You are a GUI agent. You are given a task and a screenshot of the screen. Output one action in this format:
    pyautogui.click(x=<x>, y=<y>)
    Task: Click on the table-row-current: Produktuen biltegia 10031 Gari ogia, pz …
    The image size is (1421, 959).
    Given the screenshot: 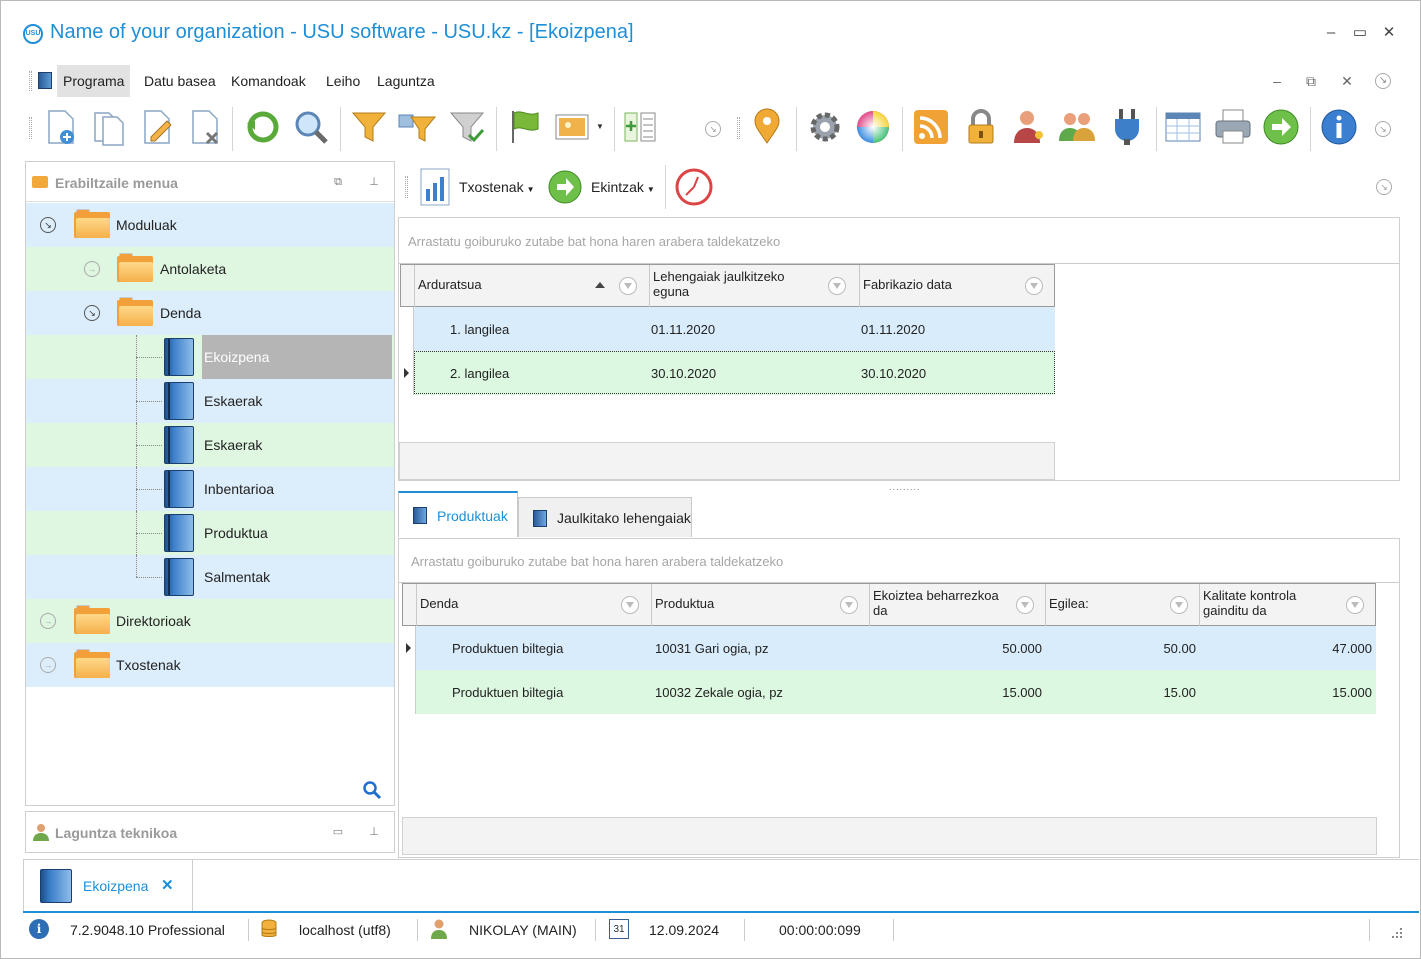 What is the action you would take?
    pyautogui.click(x=889, y=648)
    